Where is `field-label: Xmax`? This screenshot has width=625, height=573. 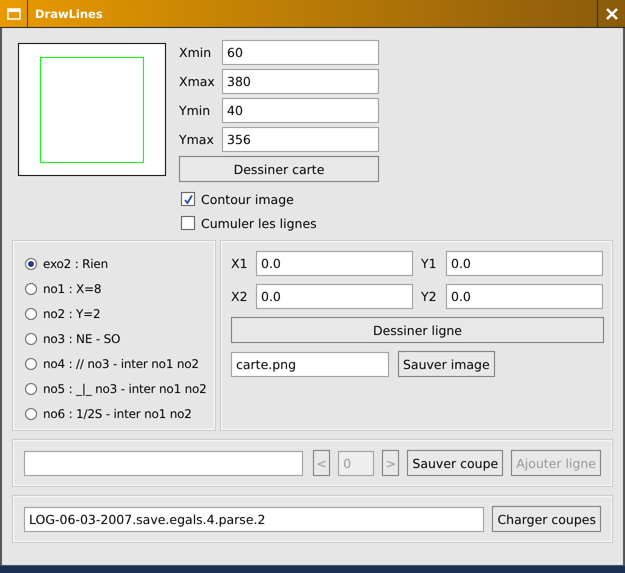 field-label: Xmax is located at coordinates (197, 81).